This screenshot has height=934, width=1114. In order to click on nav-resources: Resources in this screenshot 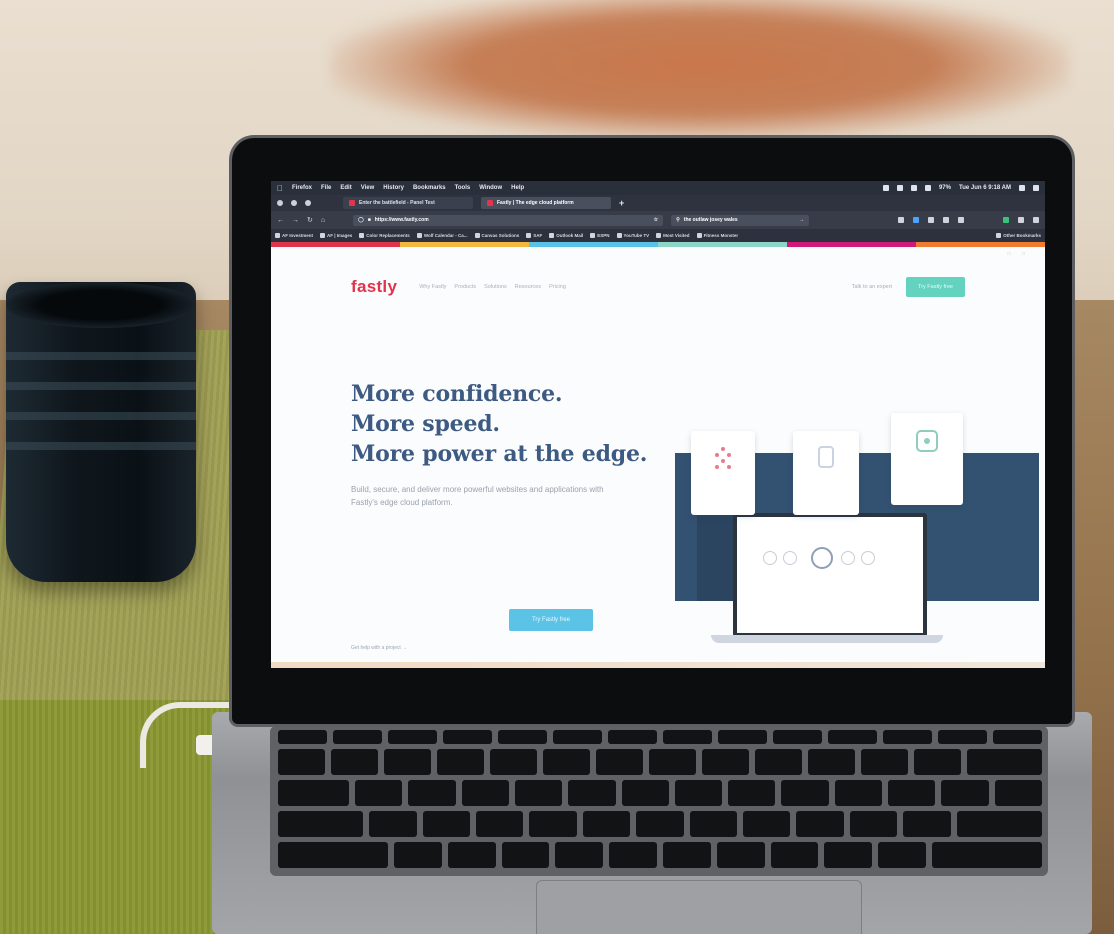, I will do `click(528, 287)`.